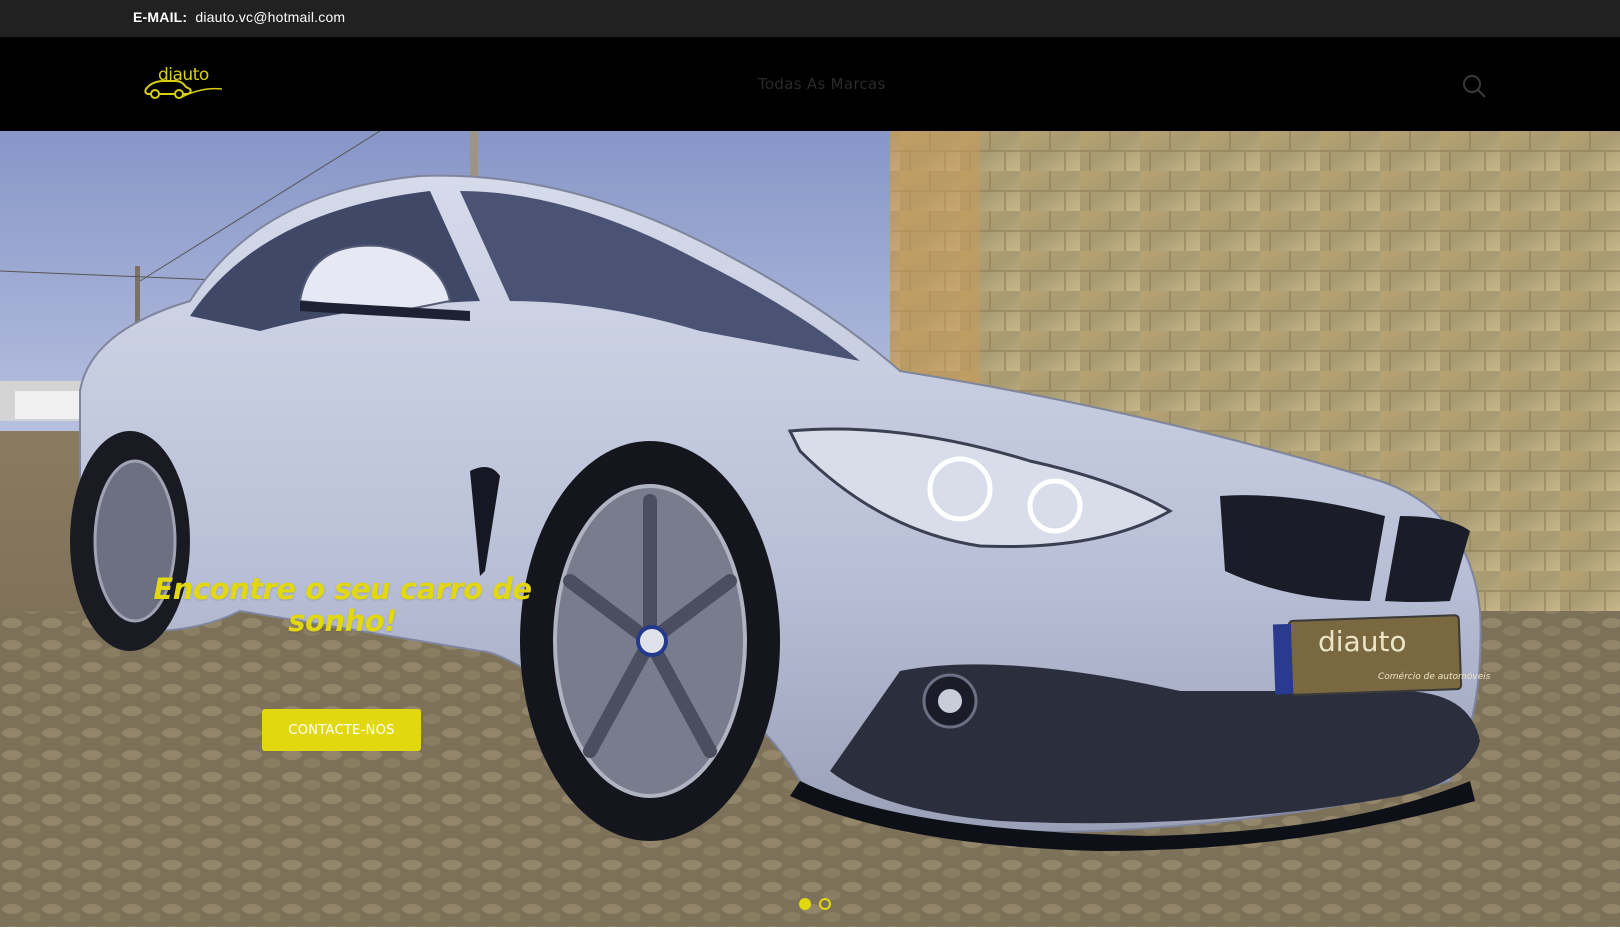 The width and height of the screenshot is (1620, 949). I want to click on email-label: E-MAIL:, so click(160, 17).